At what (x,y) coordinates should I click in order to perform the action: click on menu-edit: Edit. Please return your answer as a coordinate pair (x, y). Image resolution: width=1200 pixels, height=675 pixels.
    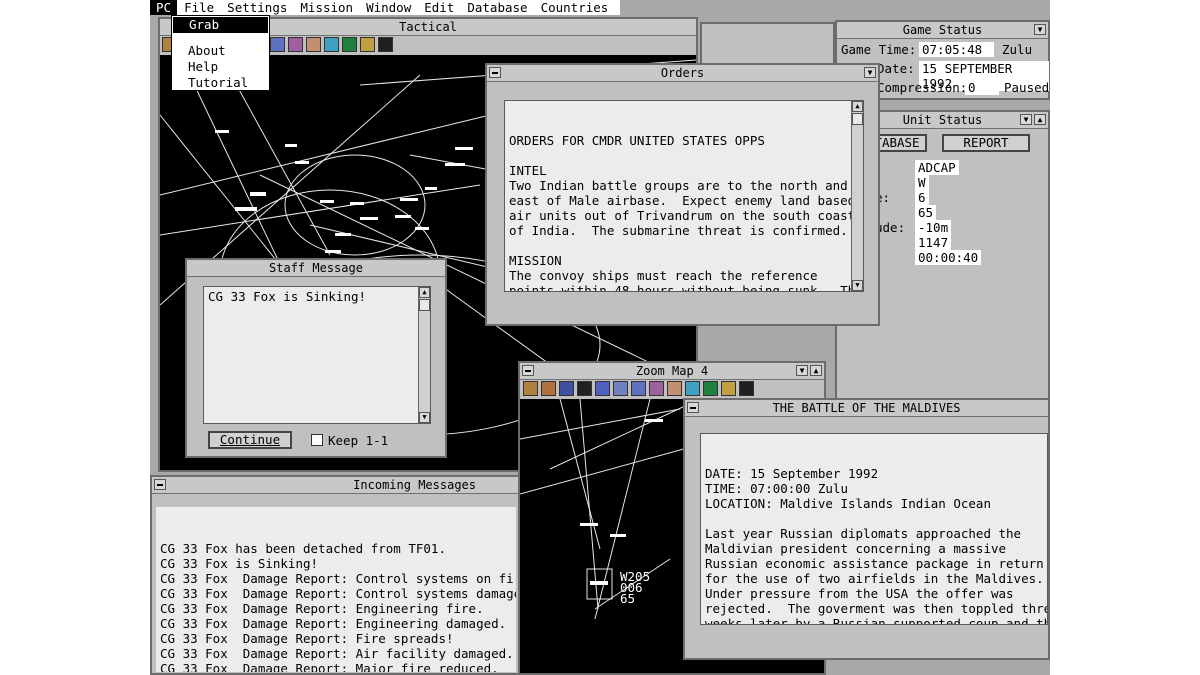
    Looking at the image, I should click on (439, 7).